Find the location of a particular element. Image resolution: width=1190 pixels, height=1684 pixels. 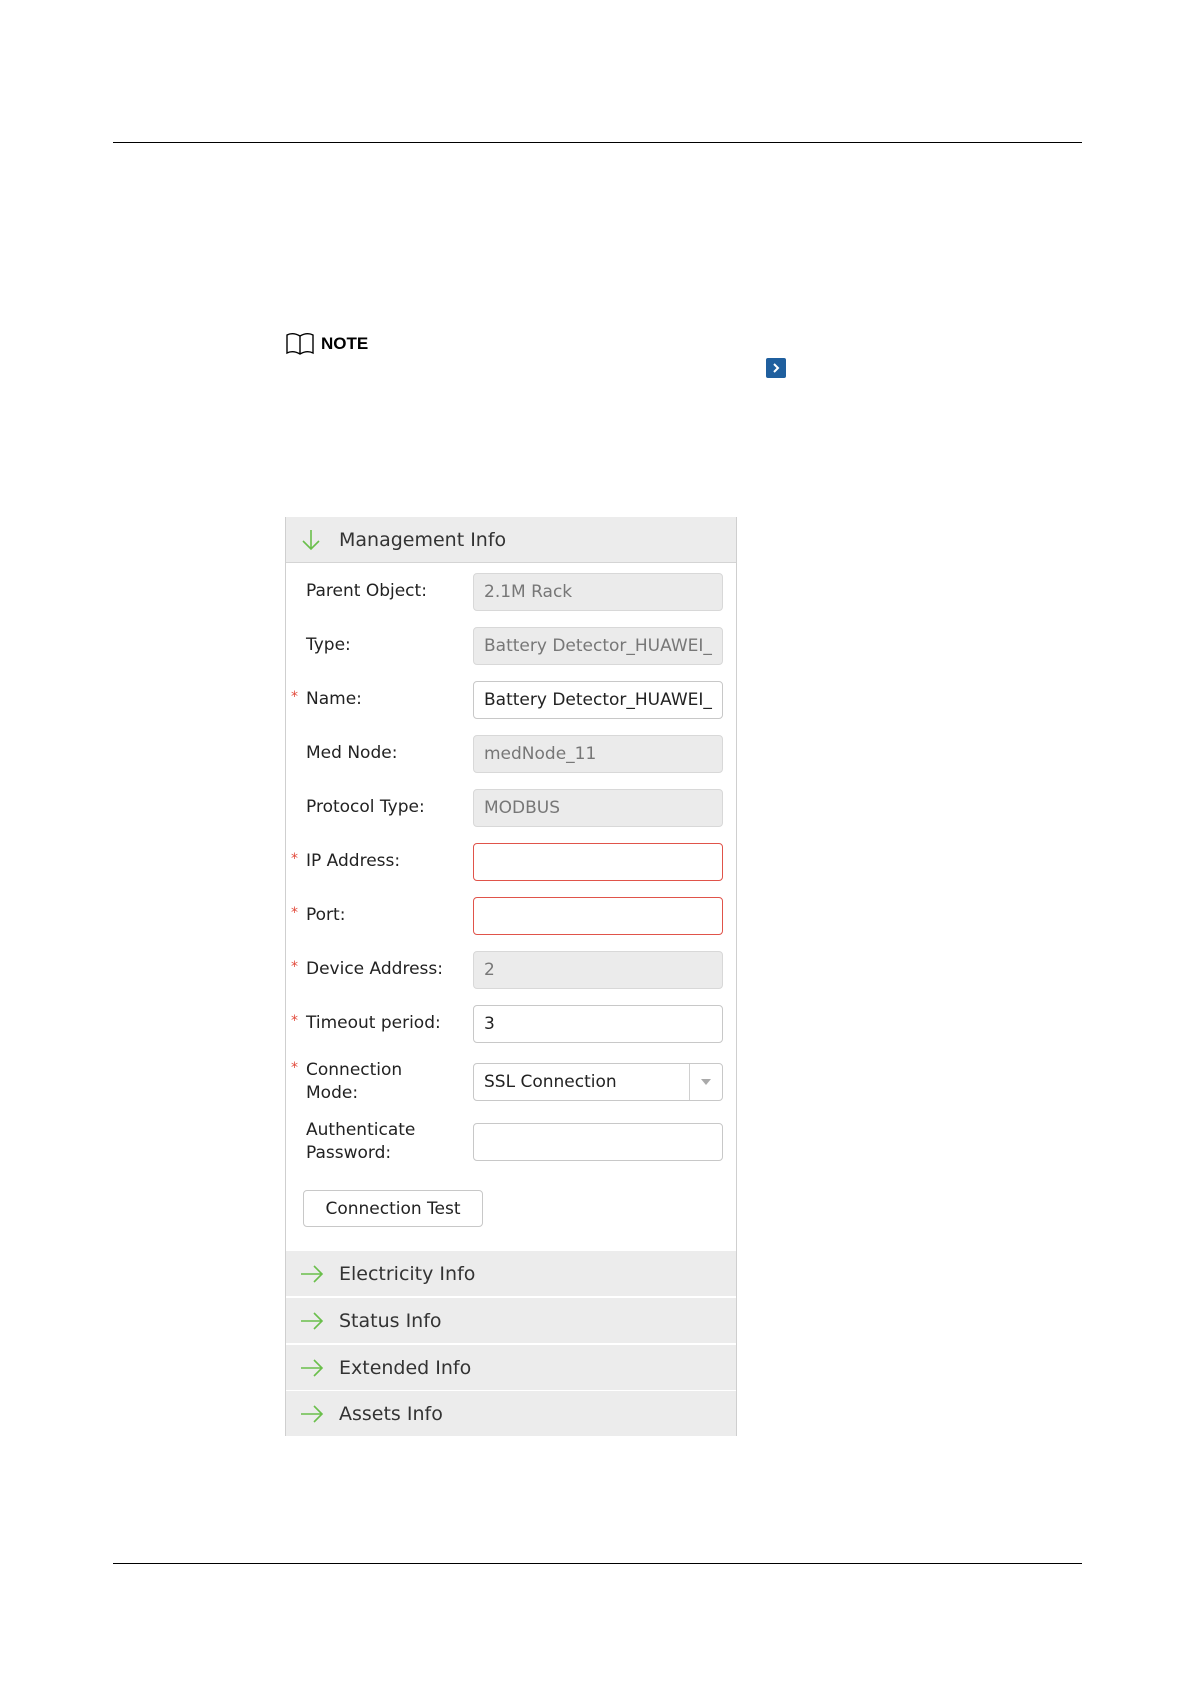

connection-mode-label-line1: Connection is located at coordinates (354, 1070).